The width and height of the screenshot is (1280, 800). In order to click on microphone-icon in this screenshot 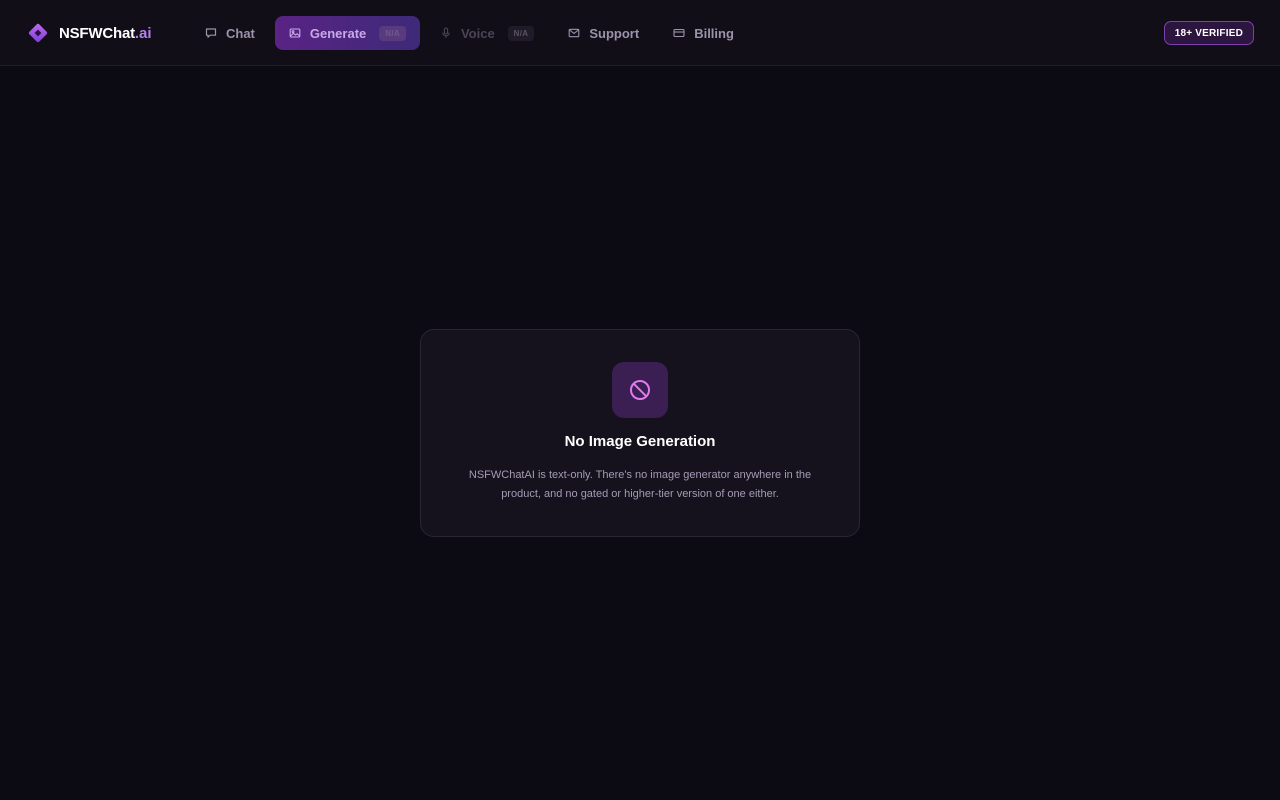, I will do `click(446, 32)`.